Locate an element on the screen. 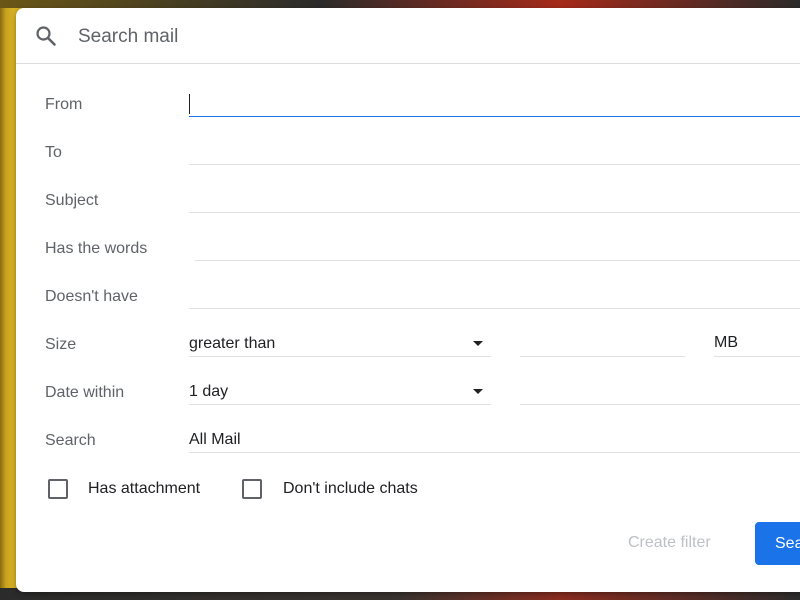 The height and width of the screenshot is (600, 800). size-label: Size is located at coordinates (61, 344).